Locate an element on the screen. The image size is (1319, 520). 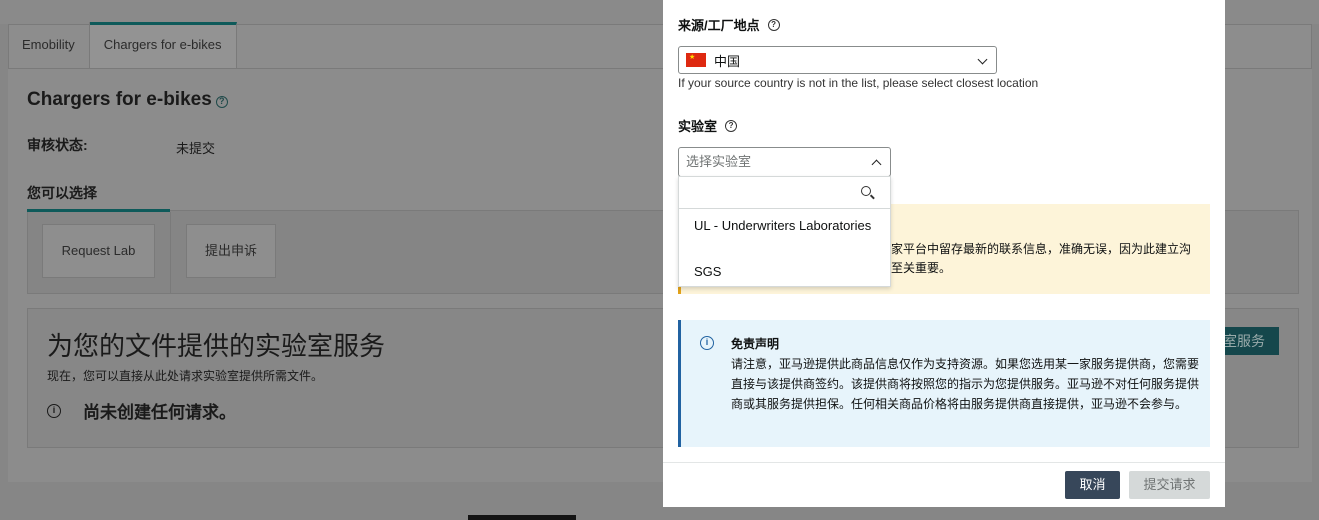
bottom-bar is located at coordinates (522, 517).